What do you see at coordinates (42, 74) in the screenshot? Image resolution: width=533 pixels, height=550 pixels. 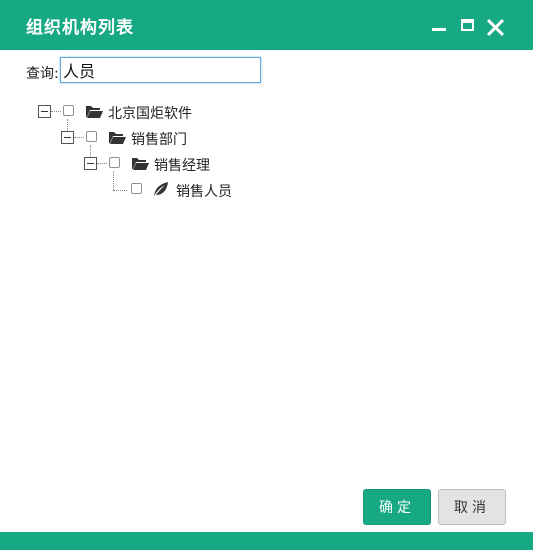 I see `search-label: 查询:` at bounding box center [42, 74].